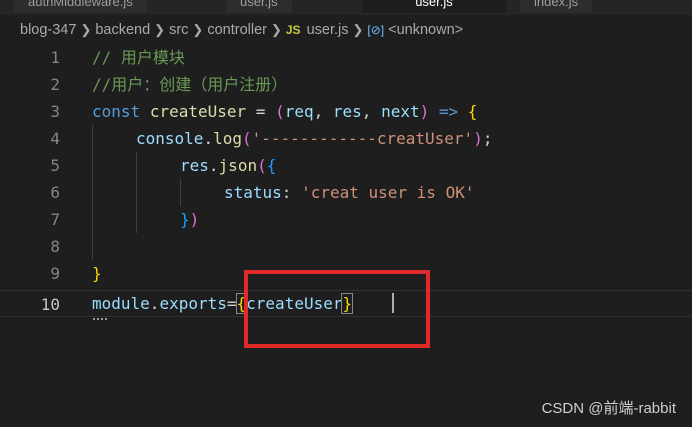  What do you see at coordinates (425, 30) in the screenshot?
I see `breadcrumb-item-symbol: <unknown>` at bounding box center [425, 30].